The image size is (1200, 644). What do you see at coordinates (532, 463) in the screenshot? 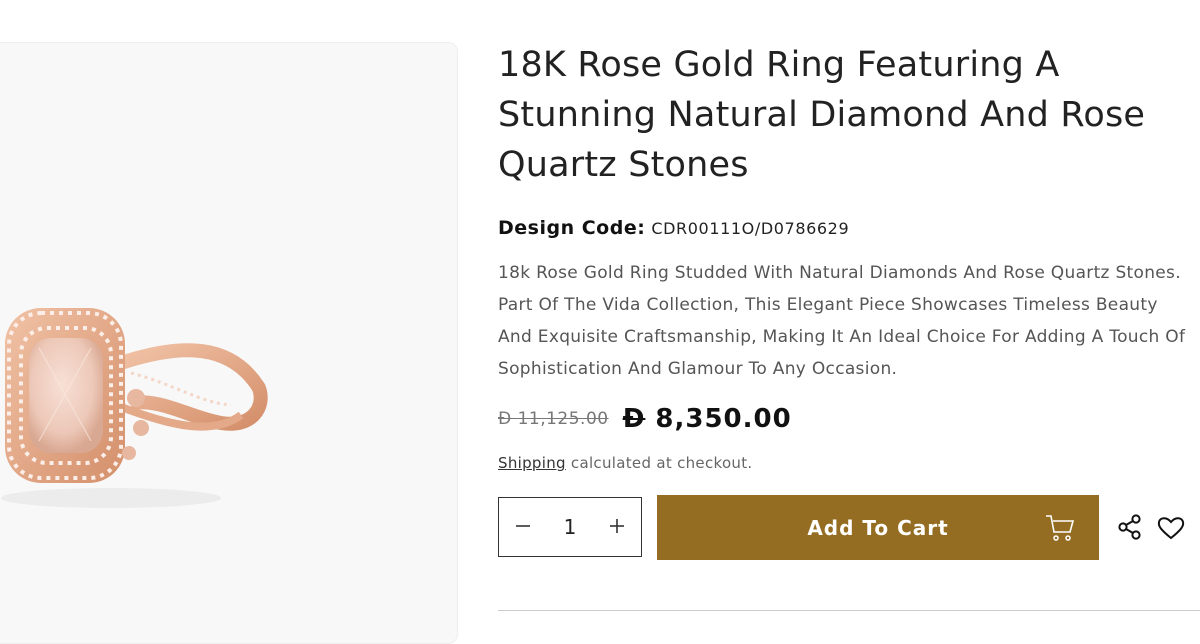
I see `shipping-link: Shipping` at bounding box center [532, 463].